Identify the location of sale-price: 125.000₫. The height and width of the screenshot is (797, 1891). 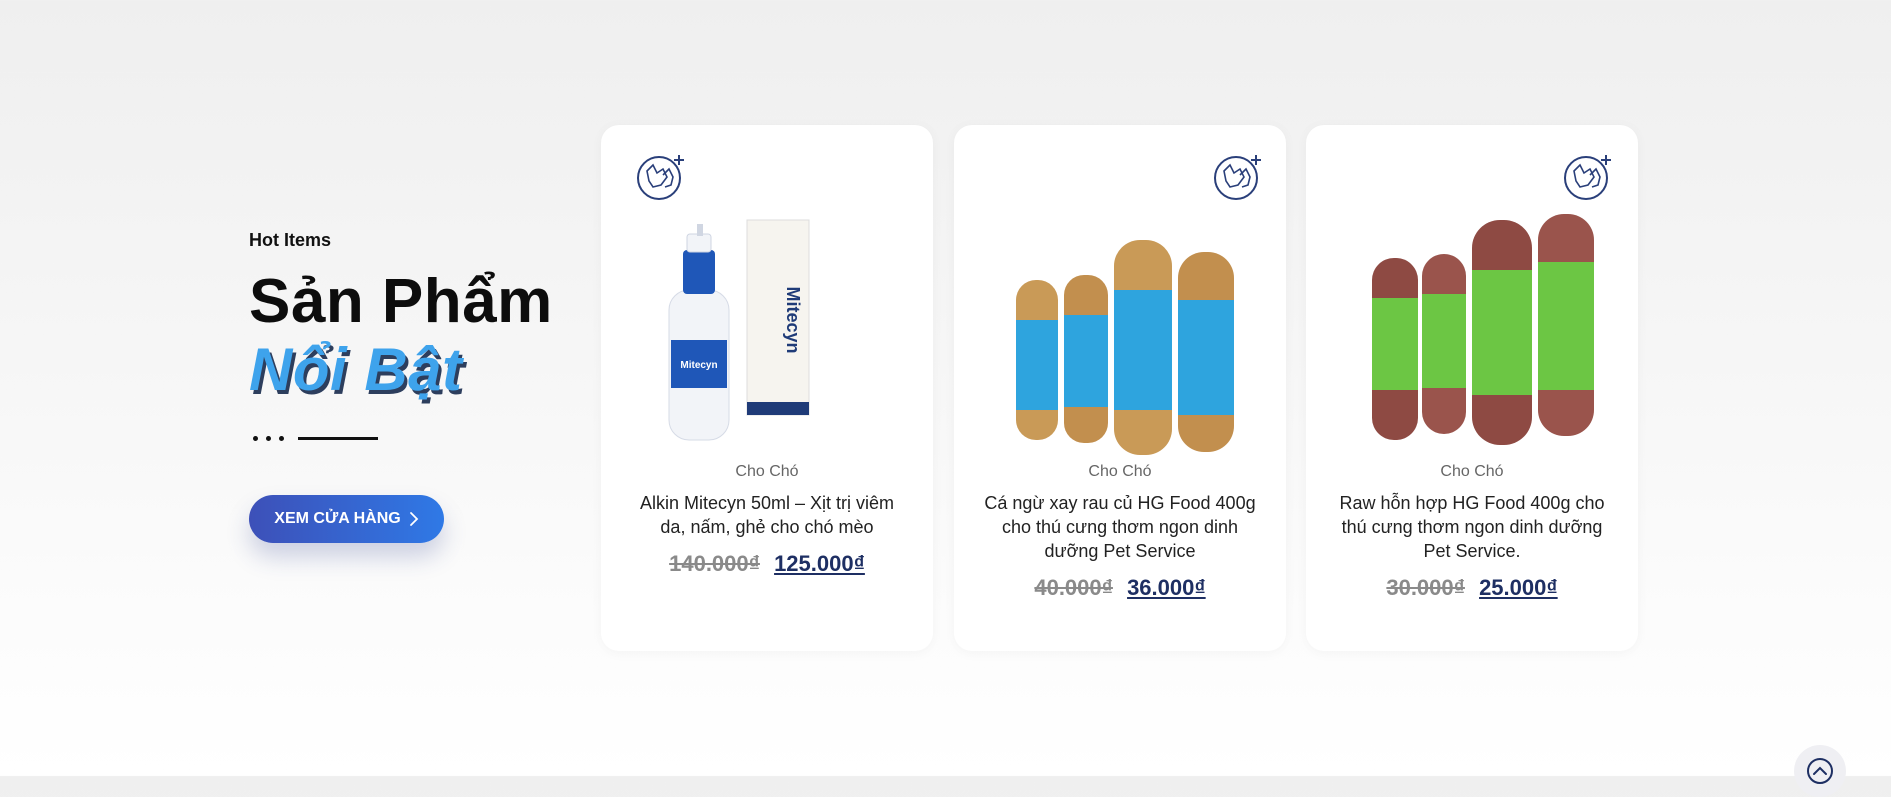
(819, 563).